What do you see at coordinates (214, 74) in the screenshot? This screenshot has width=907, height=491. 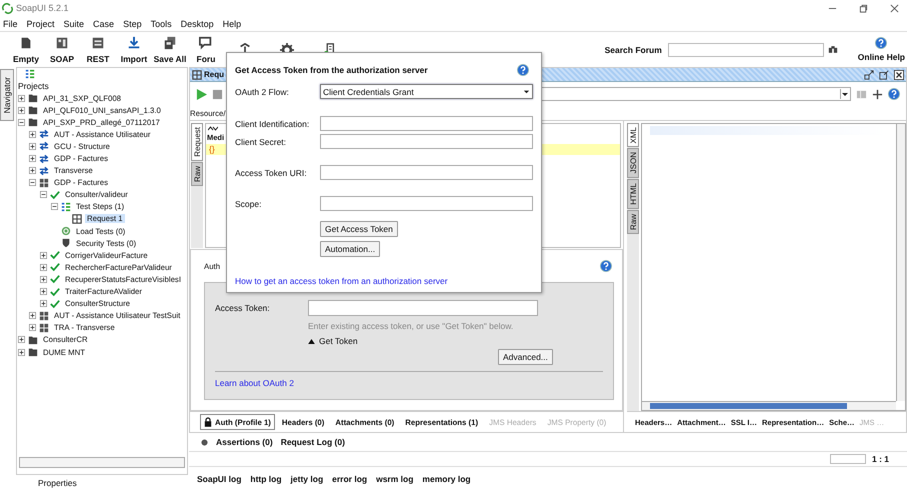 I see `panel-title: Requ` at bounding box center [214, 74].